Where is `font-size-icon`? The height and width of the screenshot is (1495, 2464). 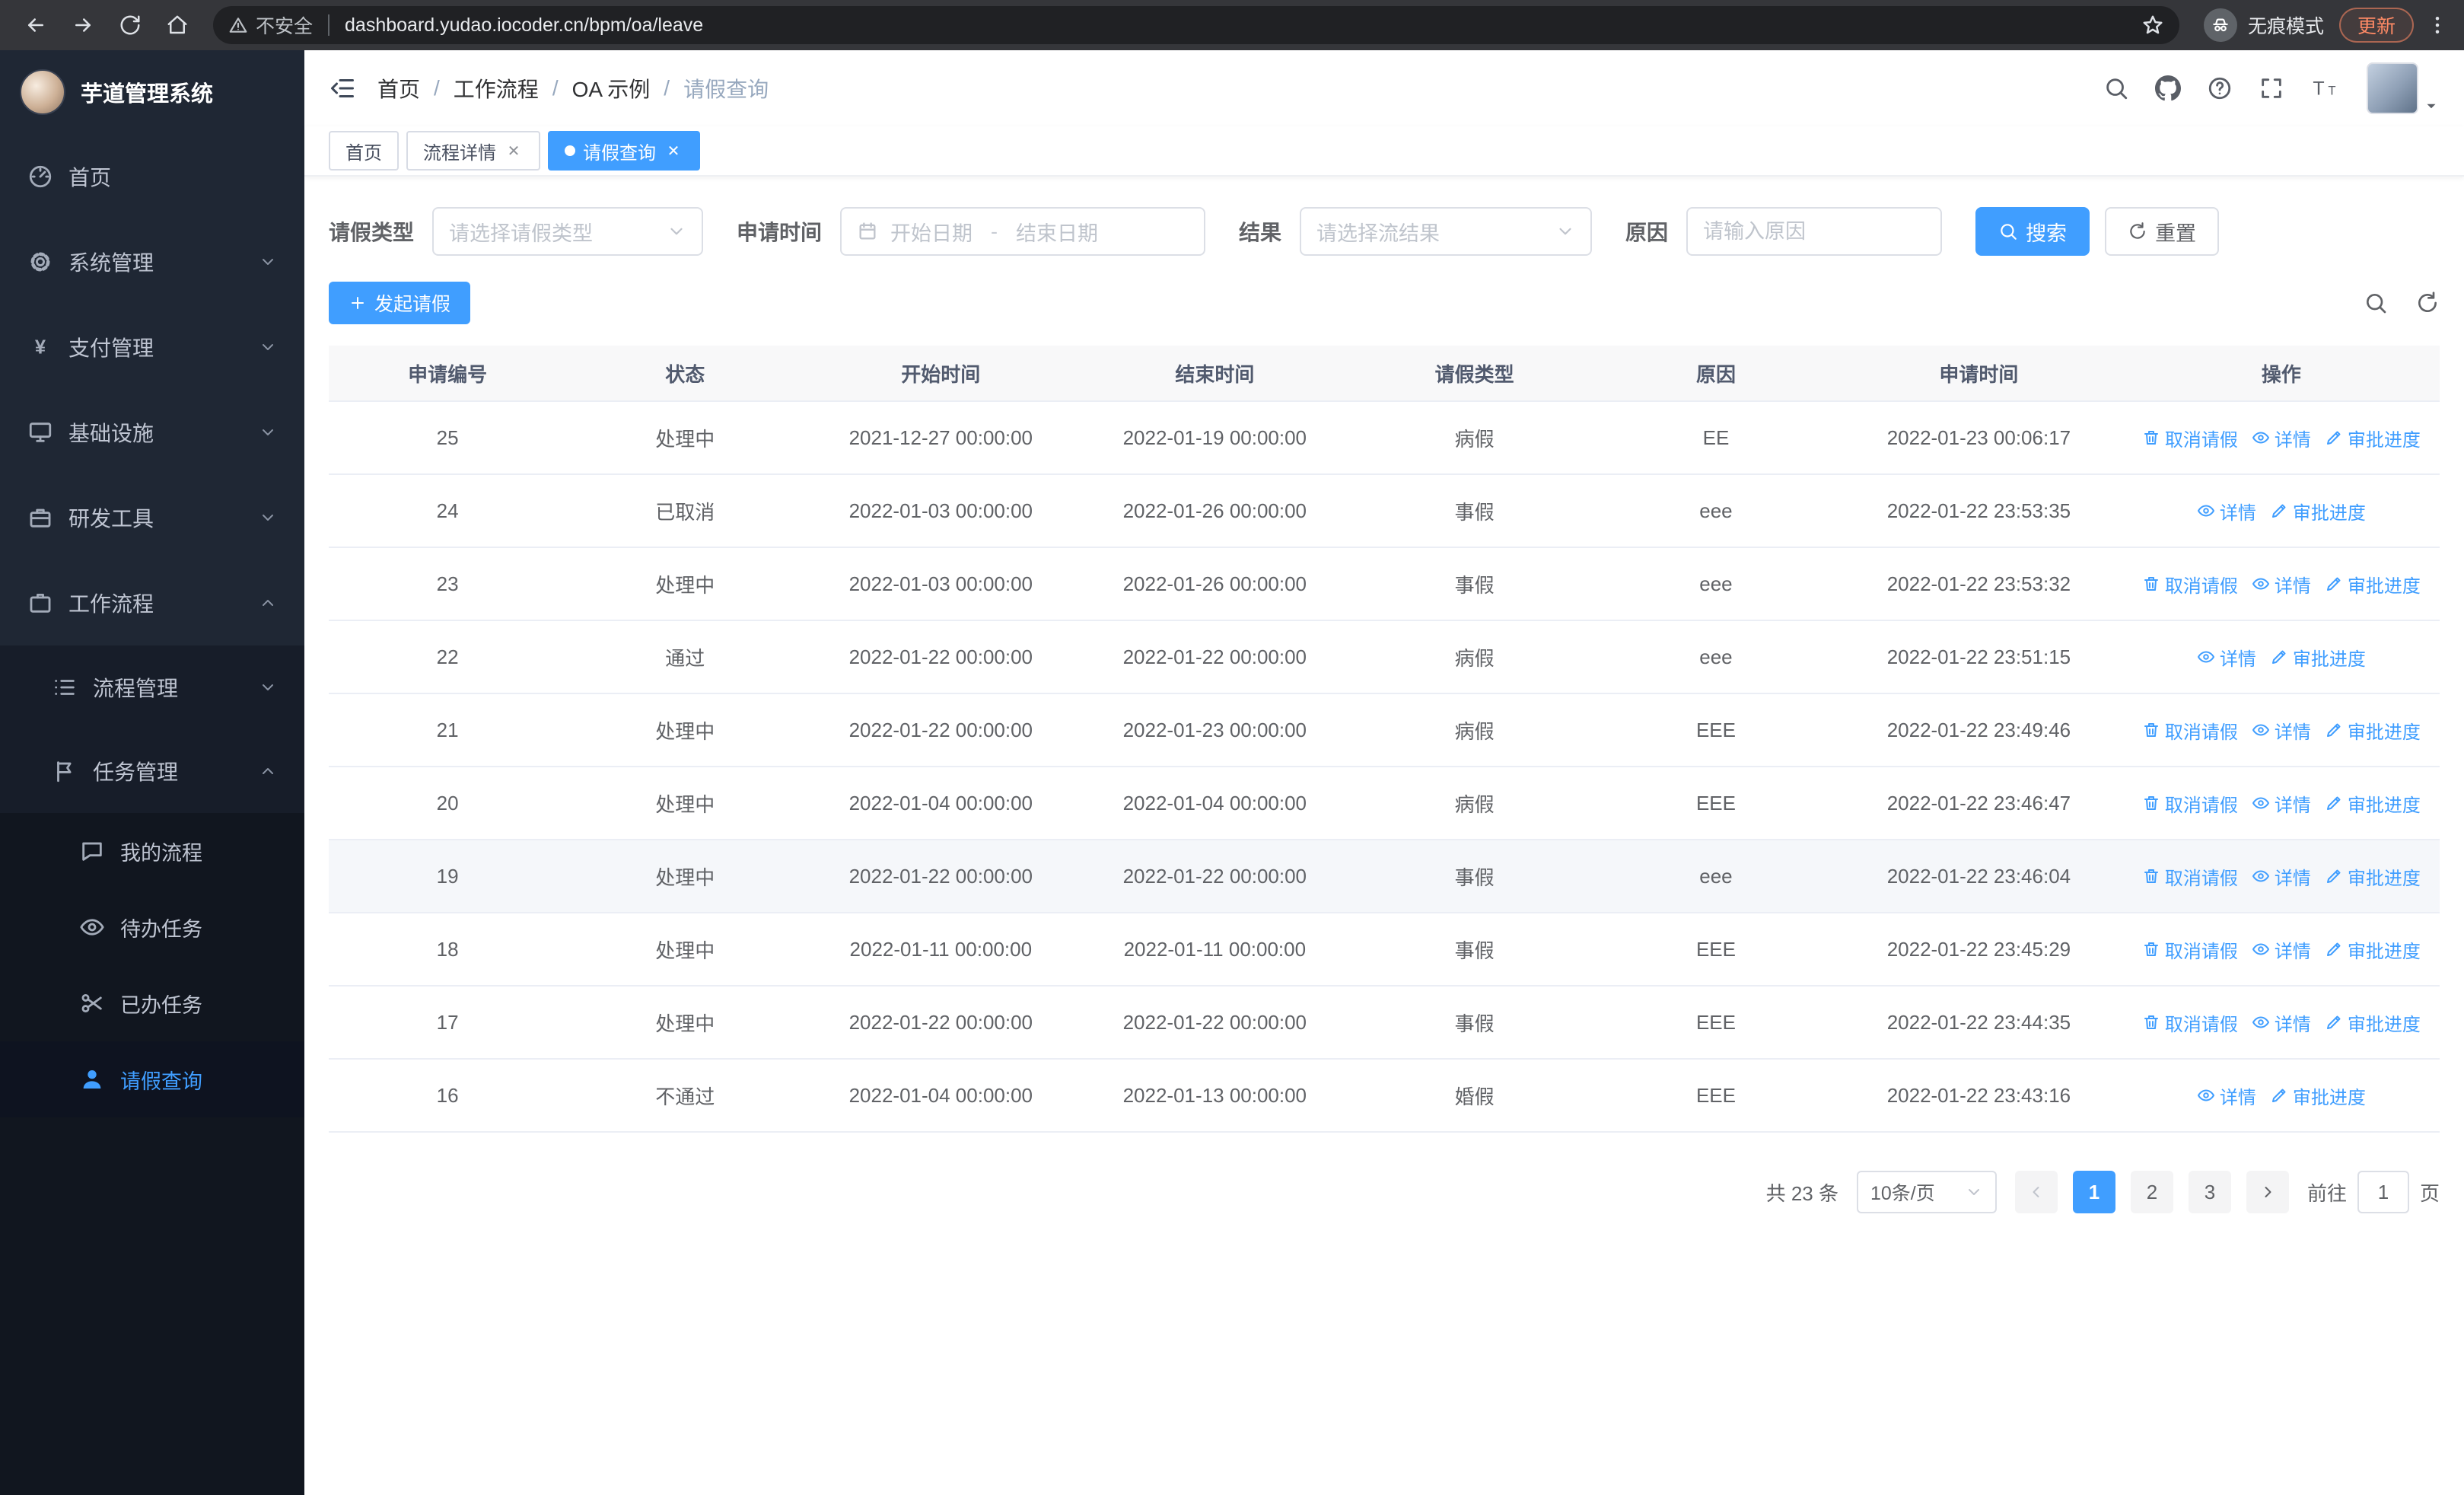 font-size-icon is located at coordinates (2325, 88).